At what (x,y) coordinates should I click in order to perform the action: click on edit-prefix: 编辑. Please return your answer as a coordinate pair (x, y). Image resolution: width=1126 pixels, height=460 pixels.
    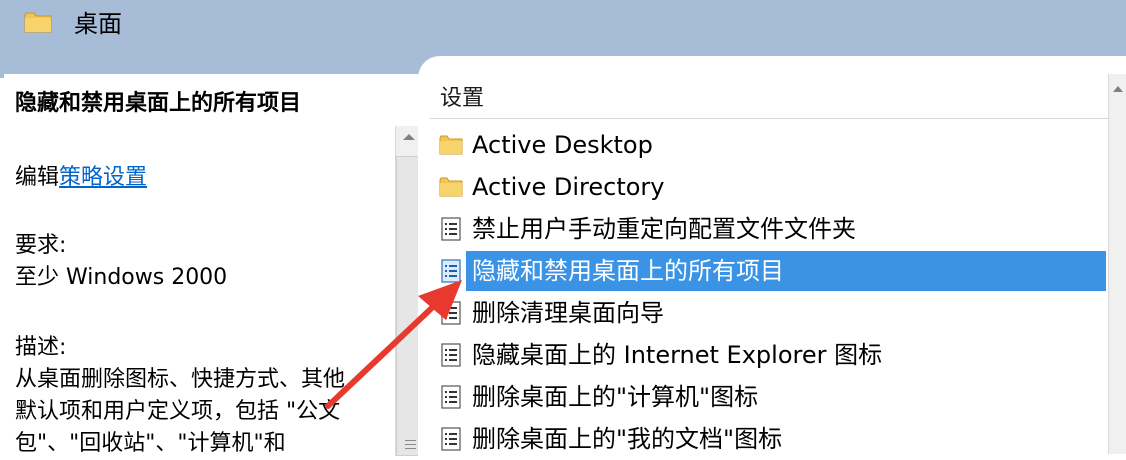
    Looking at the image, I should click on (37, 177).